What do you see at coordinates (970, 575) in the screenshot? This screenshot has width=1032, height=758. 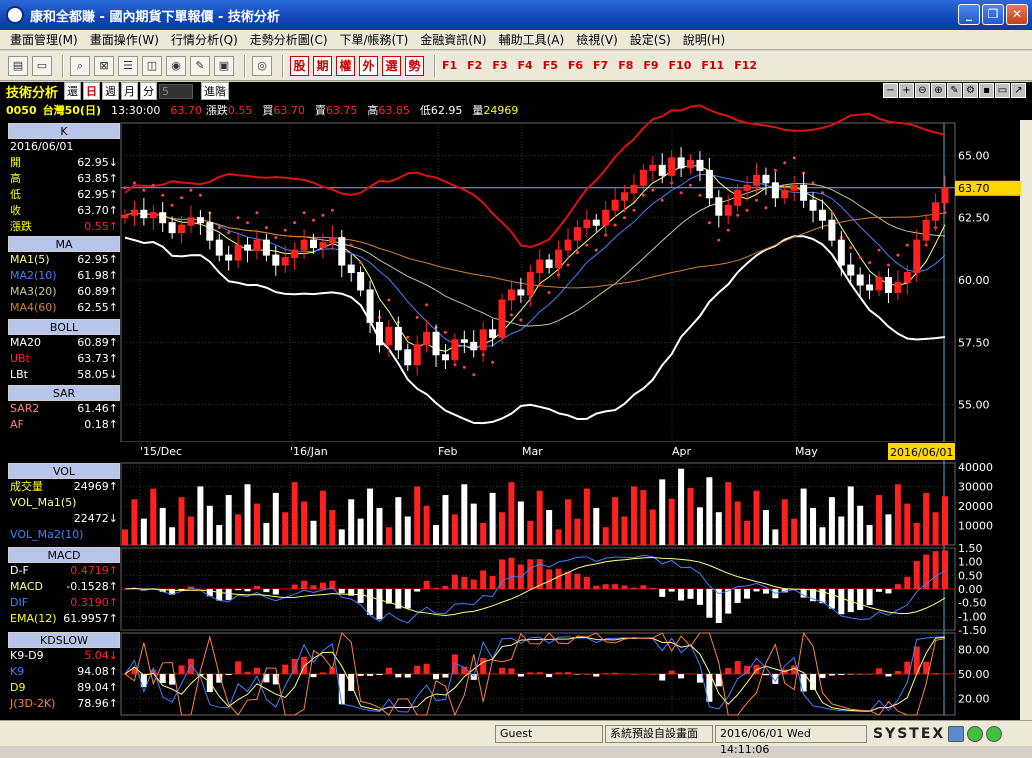 I see `macd-axis-label: 0.50` at bounding box center [970, 575].